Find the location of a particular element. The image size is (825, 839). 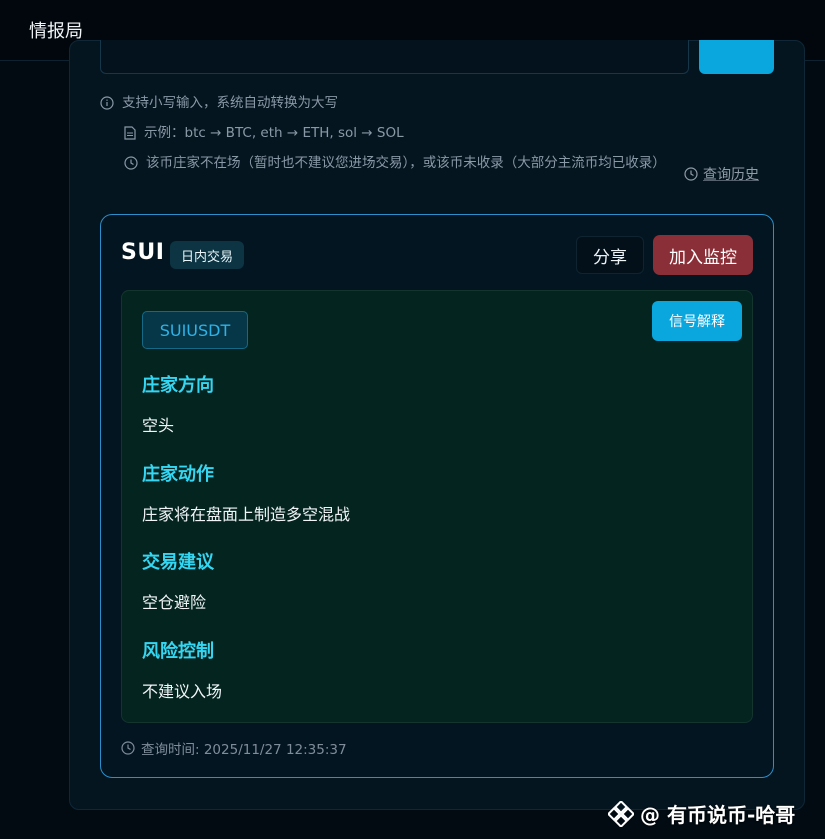

query-timestamp-text: 查询时间: 2025/11/27 12:35:37 is located at coordinates (244, 750).